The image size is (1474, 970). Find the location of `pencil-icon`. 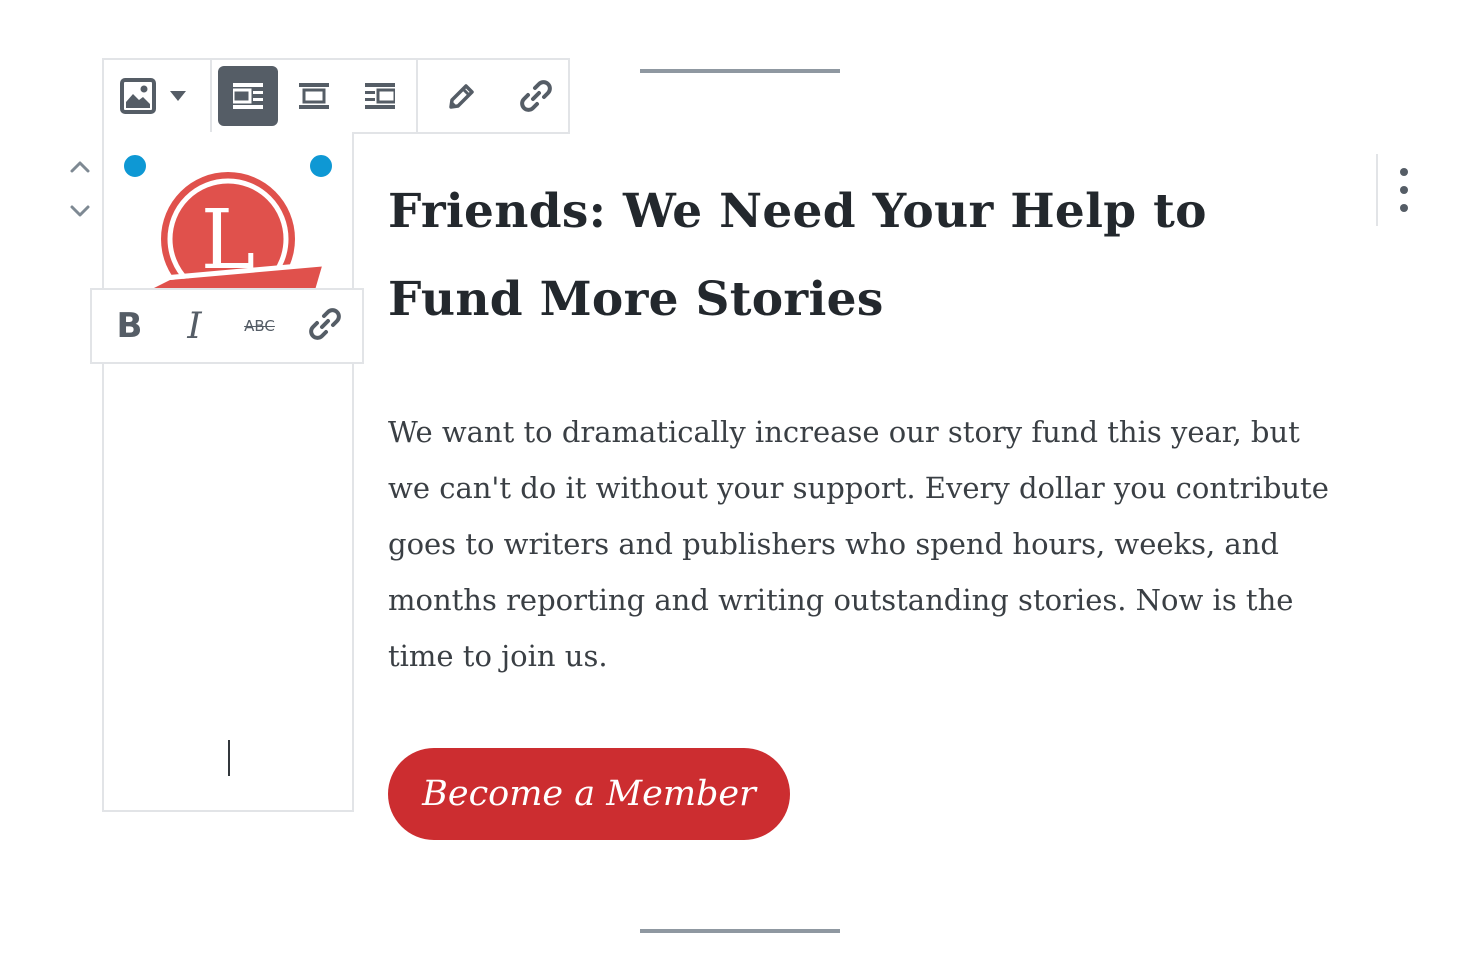

pencil-icon is located at coordinates (462, 96).